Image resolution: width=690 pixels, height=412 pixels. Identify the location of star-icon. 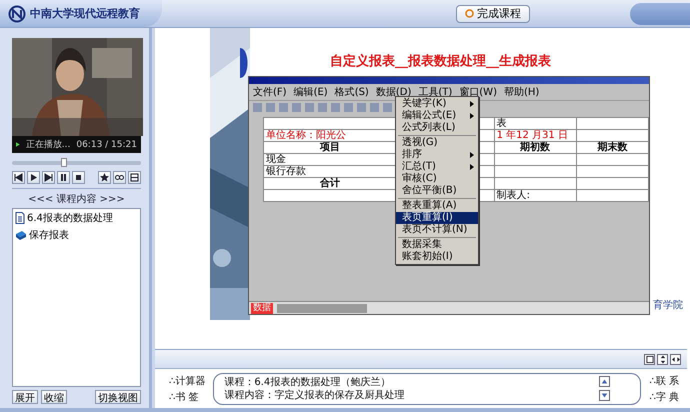
(104, 177).